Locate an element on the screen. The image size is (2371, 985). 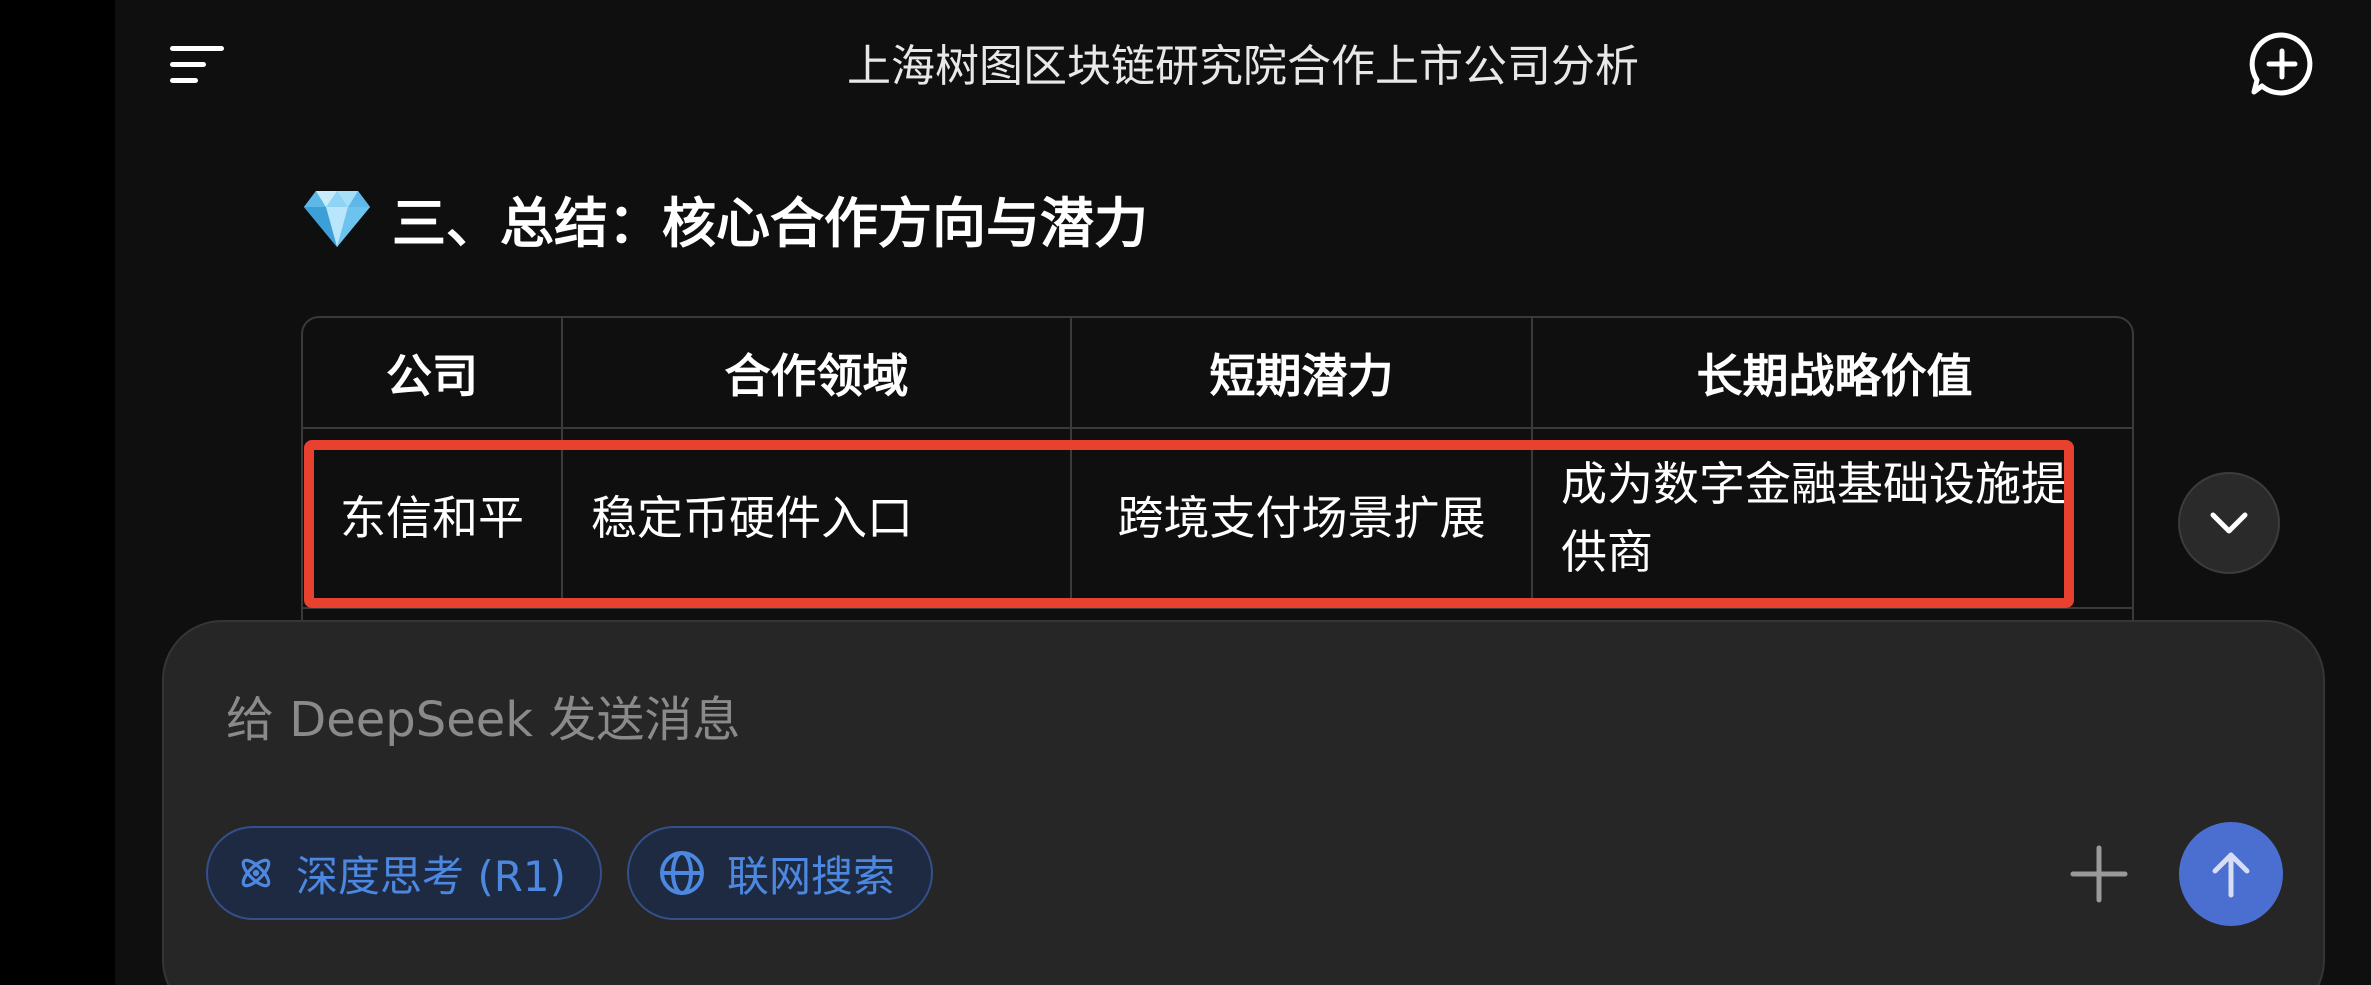
deep-think-label: 深度思考 (R1) is located at coordinates (430, 876).